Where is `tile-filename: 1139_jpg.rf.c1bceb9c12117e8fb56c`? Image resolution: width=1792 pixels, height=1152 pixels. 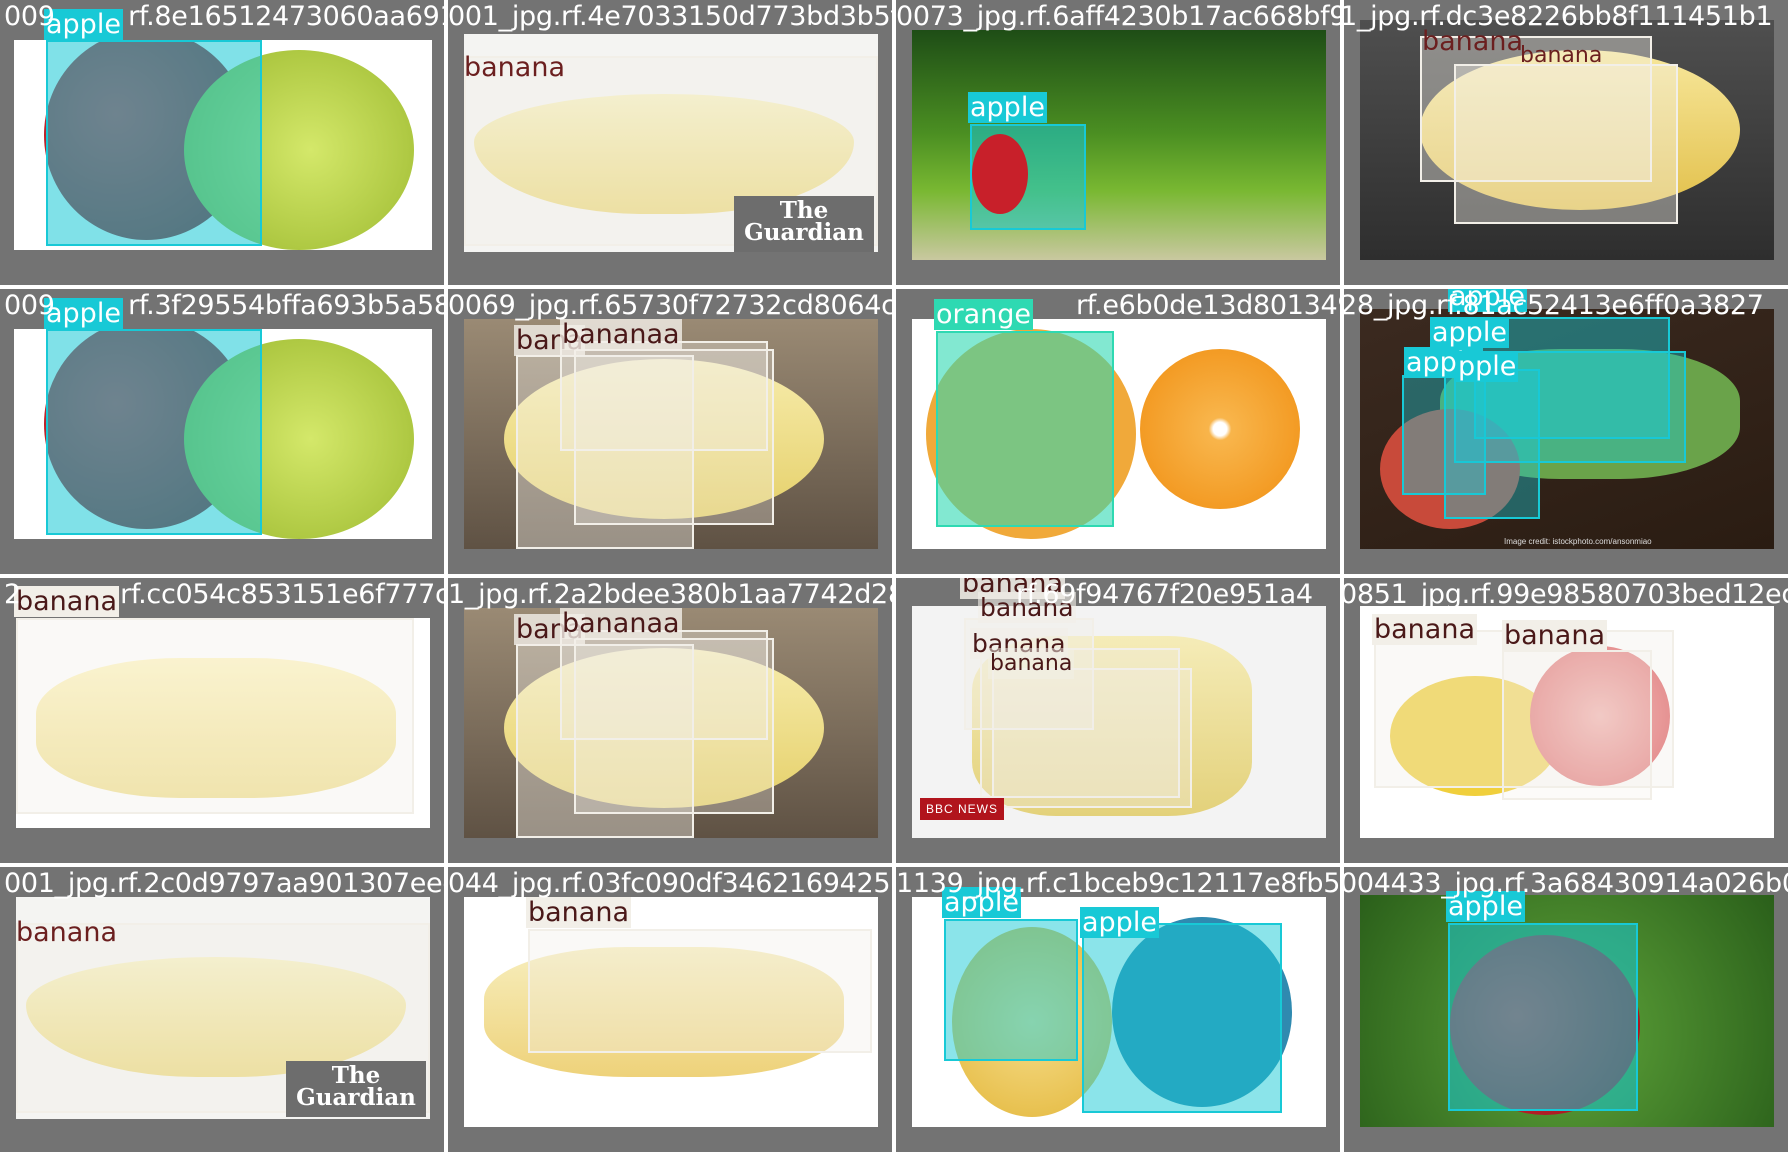 tile-filename: 1139_jpg.rf.c1bceb9c12117e8fb56c is located at coordinates (1118, 883).